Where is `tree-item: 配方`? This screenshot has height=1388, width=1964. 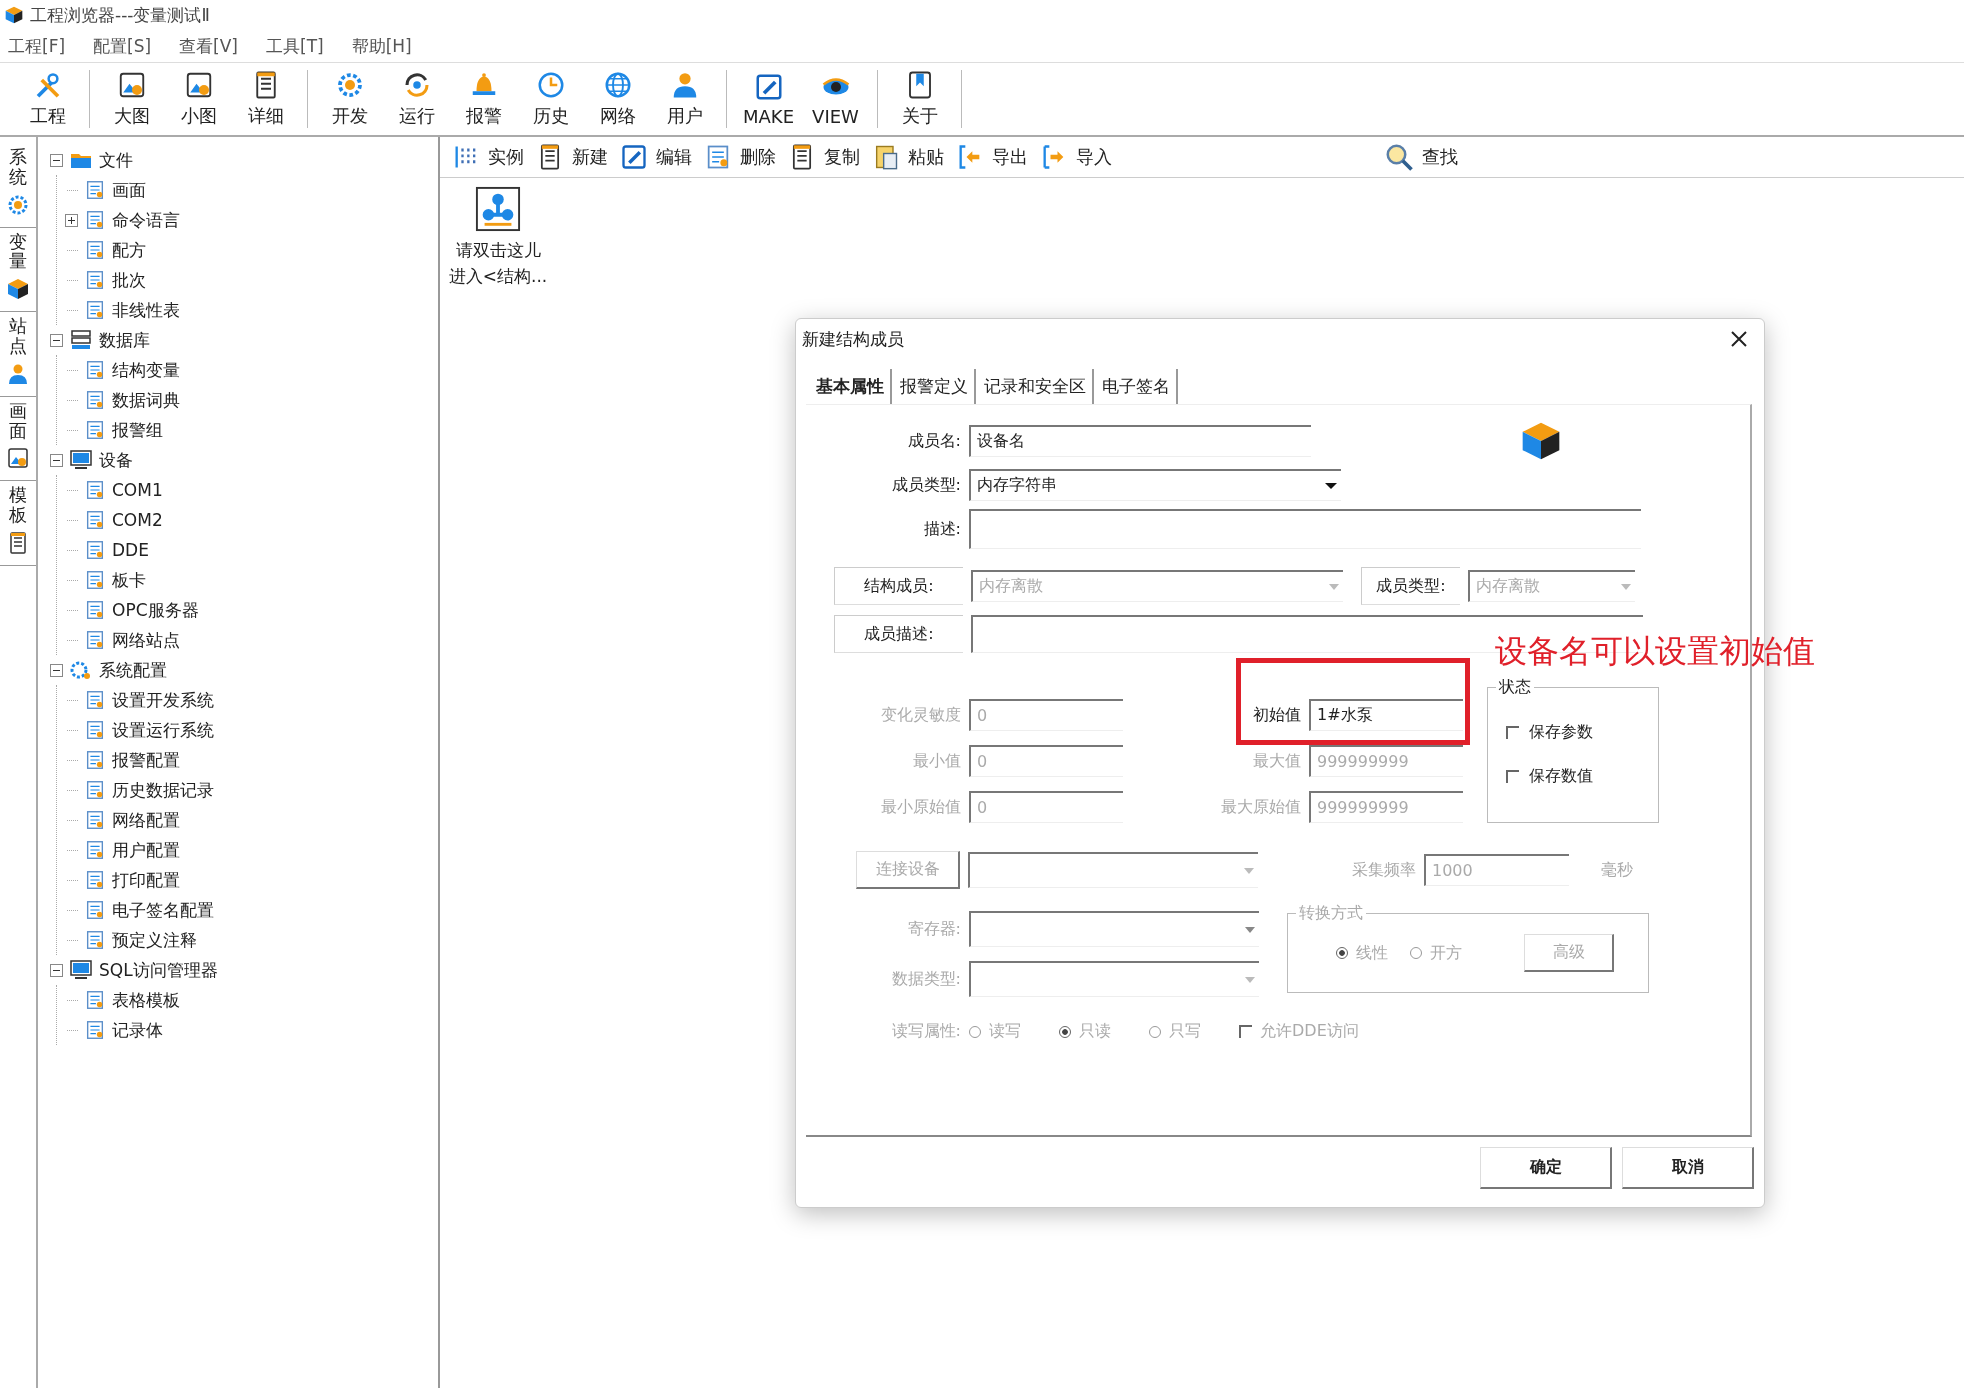
tree-item: 配方 is located at coordinates (129, 250).